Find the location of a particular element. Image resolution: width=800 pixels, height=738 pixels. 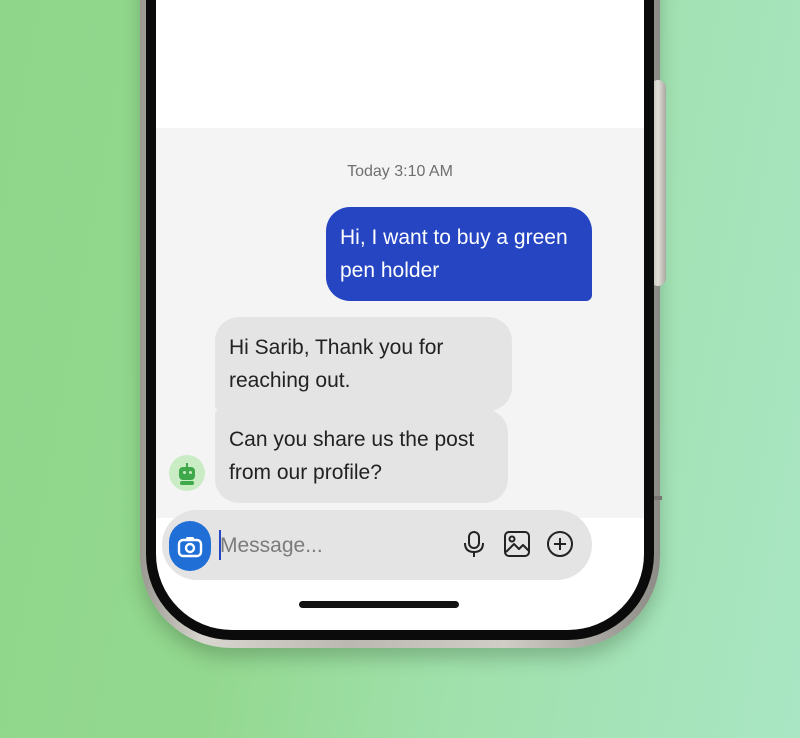

camera-icon is located at coordinates (190, 547).